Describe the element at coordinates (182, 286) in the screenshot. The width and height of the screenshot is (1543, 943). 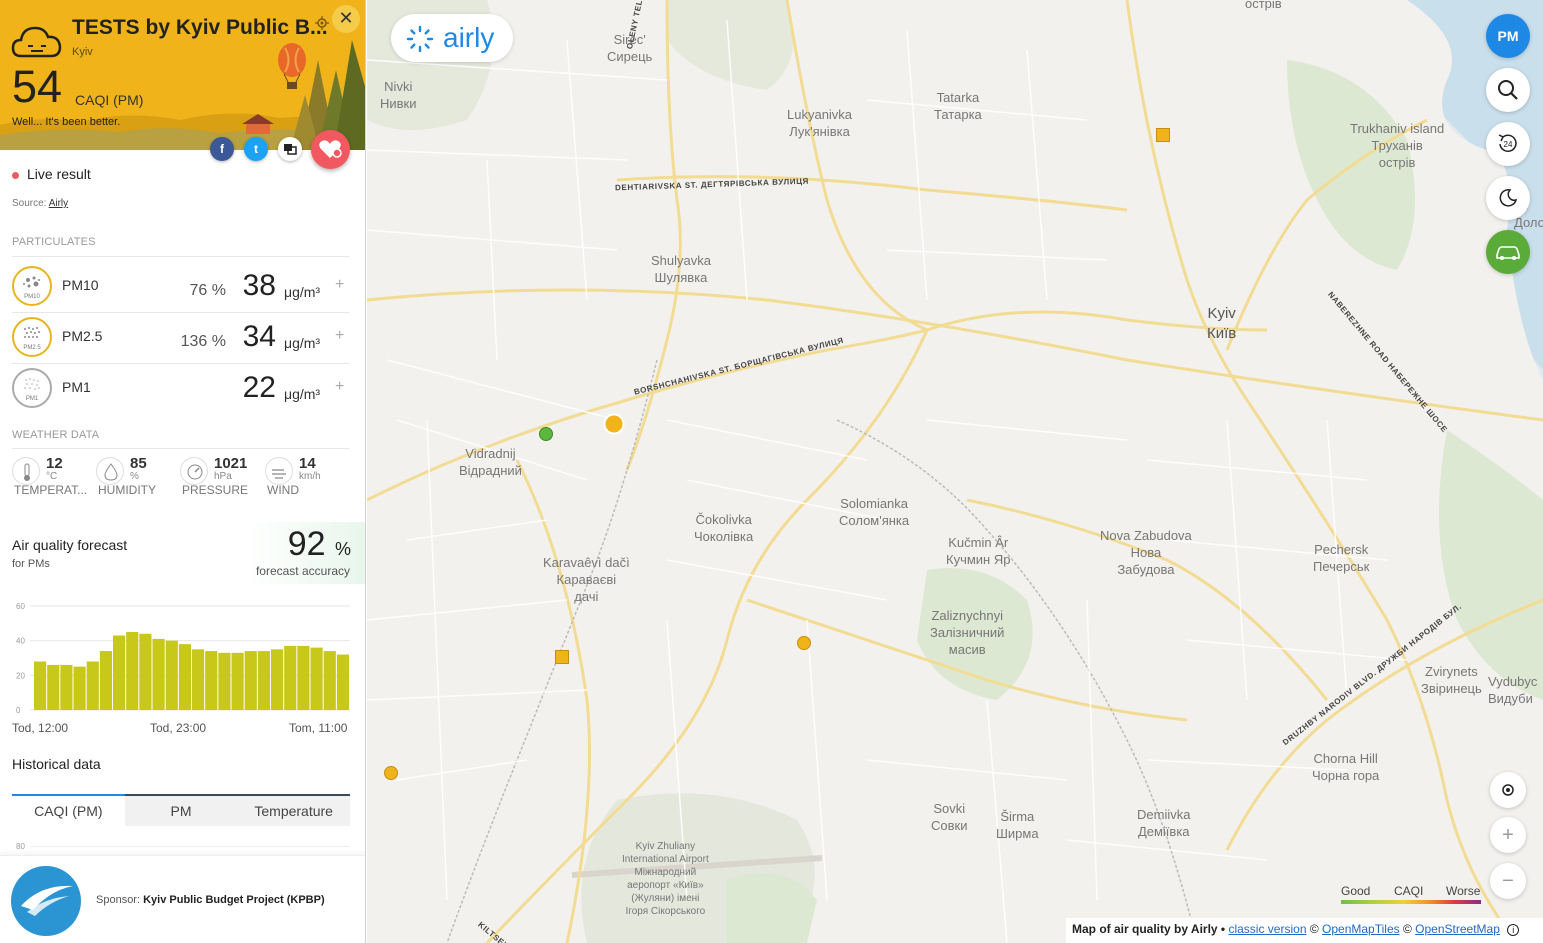
I see `pm10-row: PM10 PM10 76 % 38 μg/m³ +` at that location.